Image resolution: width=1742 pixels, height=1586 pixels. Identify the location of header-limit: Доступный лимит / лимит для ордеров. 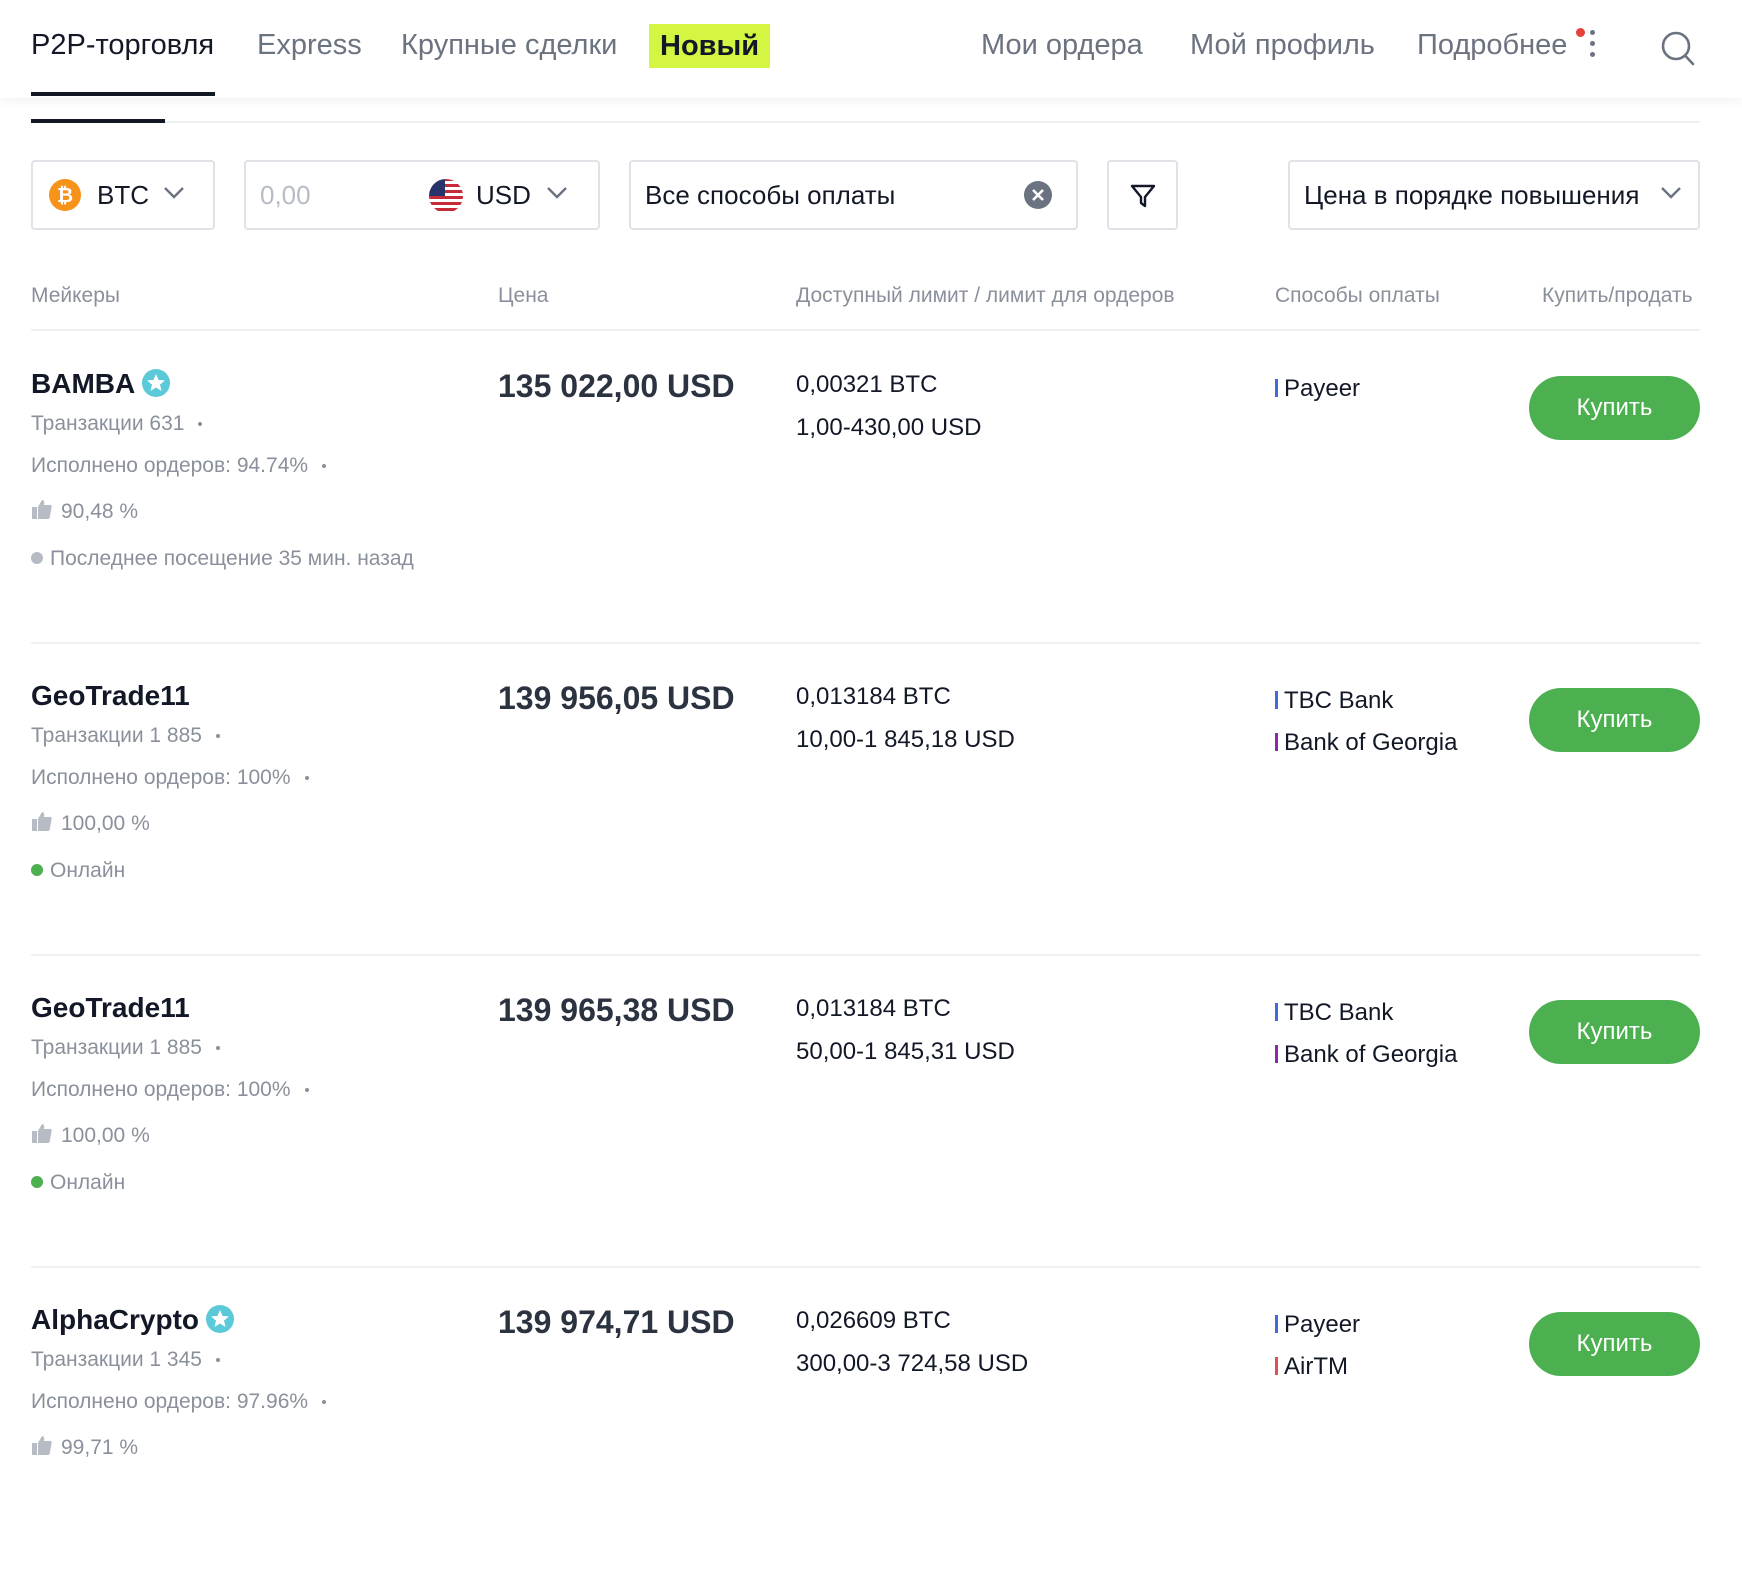
(985, 295).